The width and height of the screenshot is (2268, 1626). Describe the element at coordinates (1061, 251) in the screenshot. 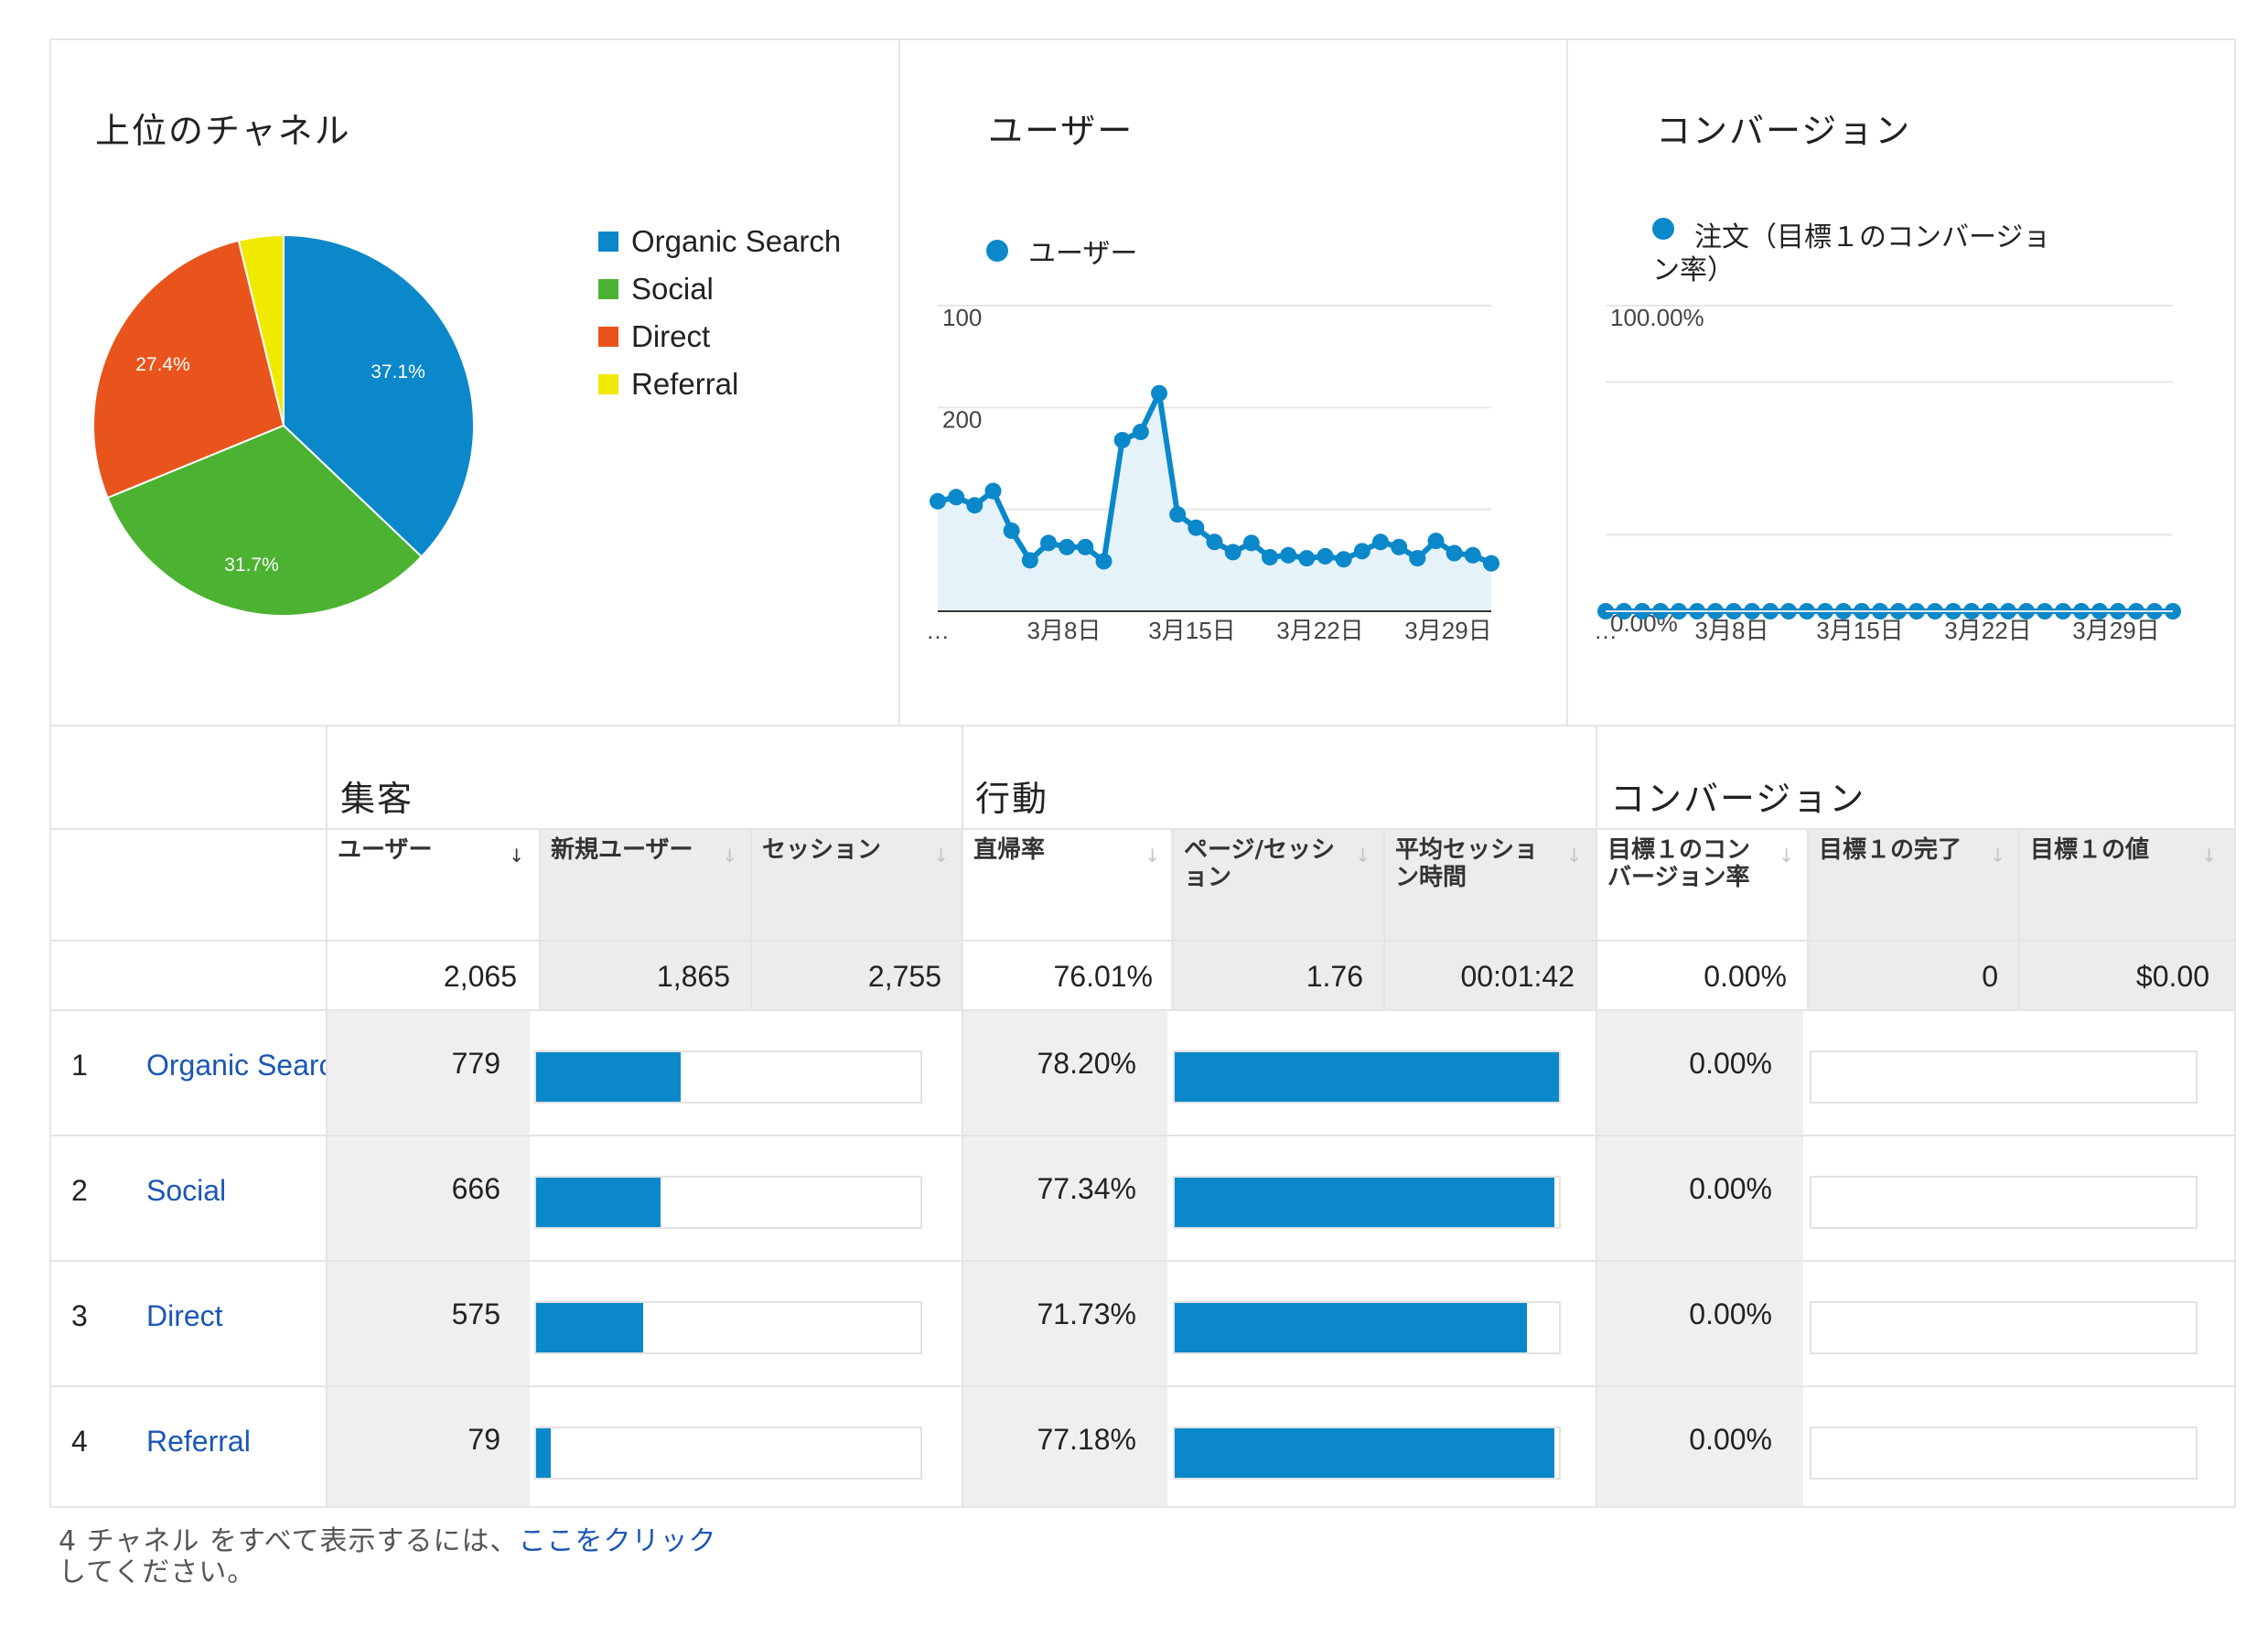

I see `users-legend: ユーザー` at that location.